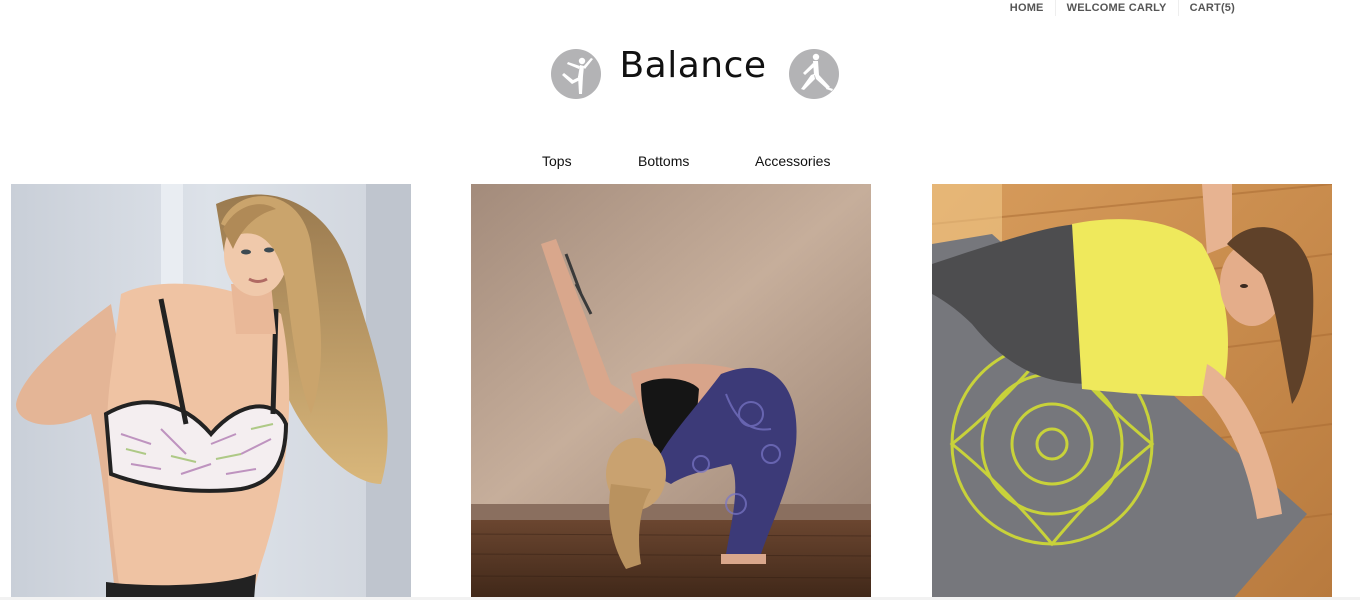 This screenshot has height=600, width=1360. Describe the element at coordinates (792, 161) in the screenshot. I see `category-accessories-link: Accessories` at that location.